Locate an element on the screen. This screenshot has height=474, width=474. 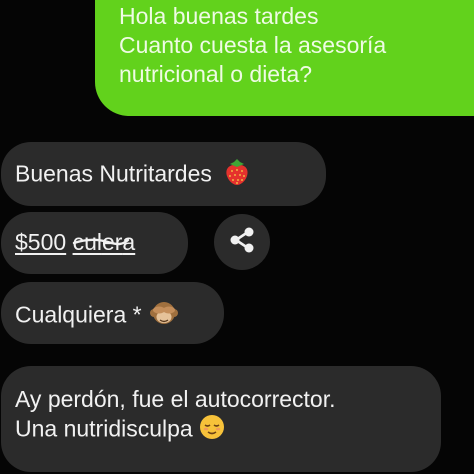
corrected-word: culera is located at coordinates (103, 242).